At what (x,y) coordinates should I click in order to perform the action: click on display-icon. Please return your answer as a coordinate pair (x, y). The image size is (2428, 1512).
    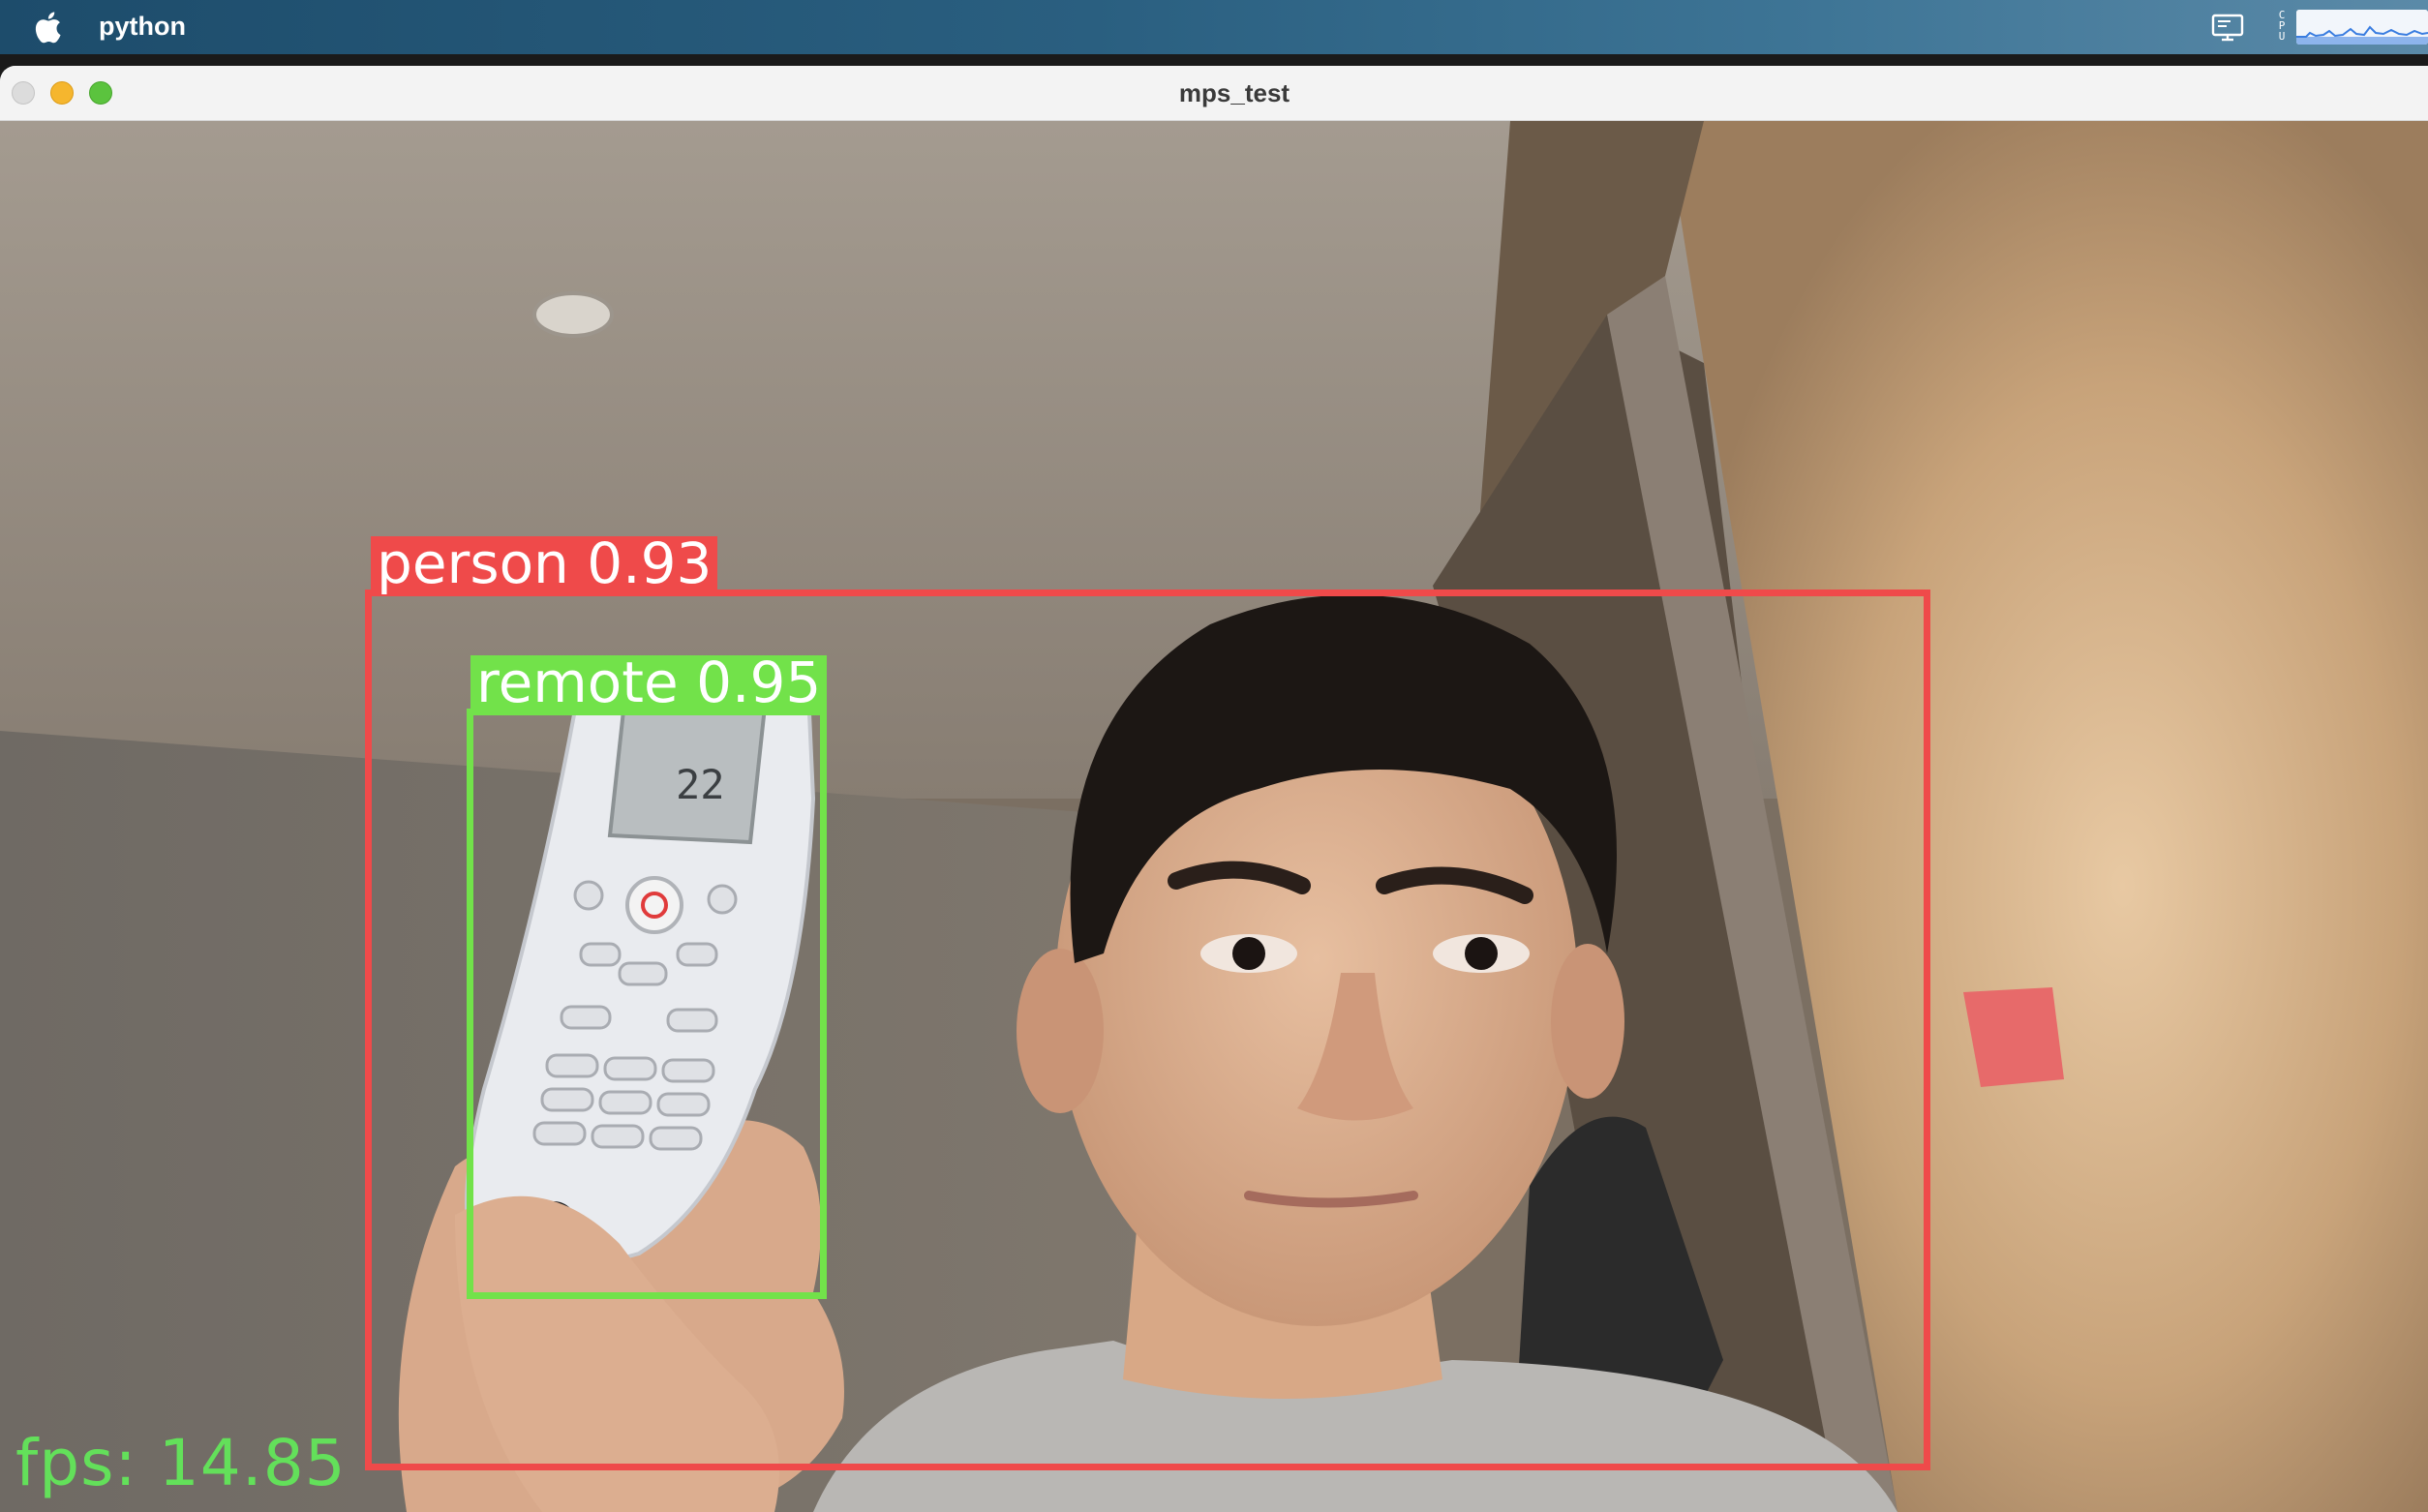
    Looking at the image, I should click on (2227, 28).